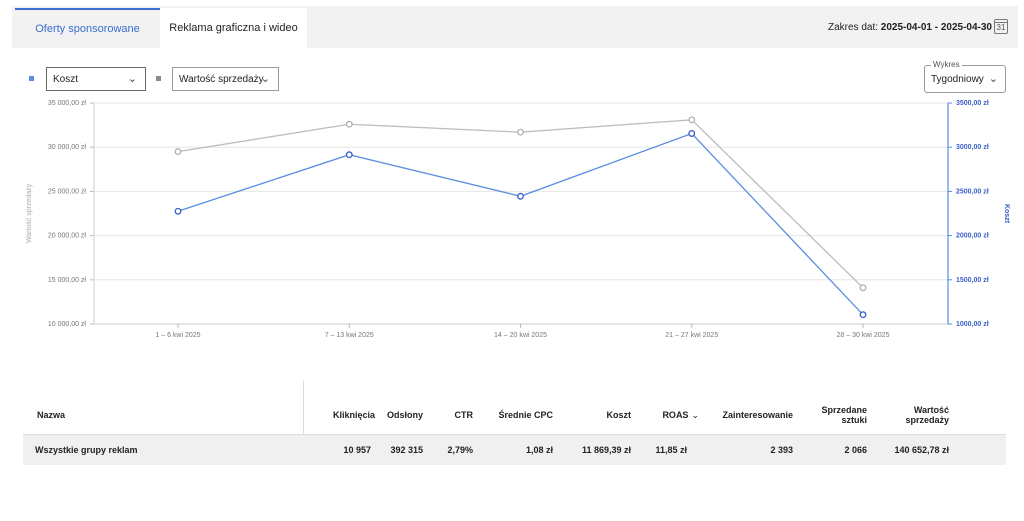 This screenshot has width=1024, height=521. I want to click on y-axis-title-right: Koszt, so click(1006, 214).